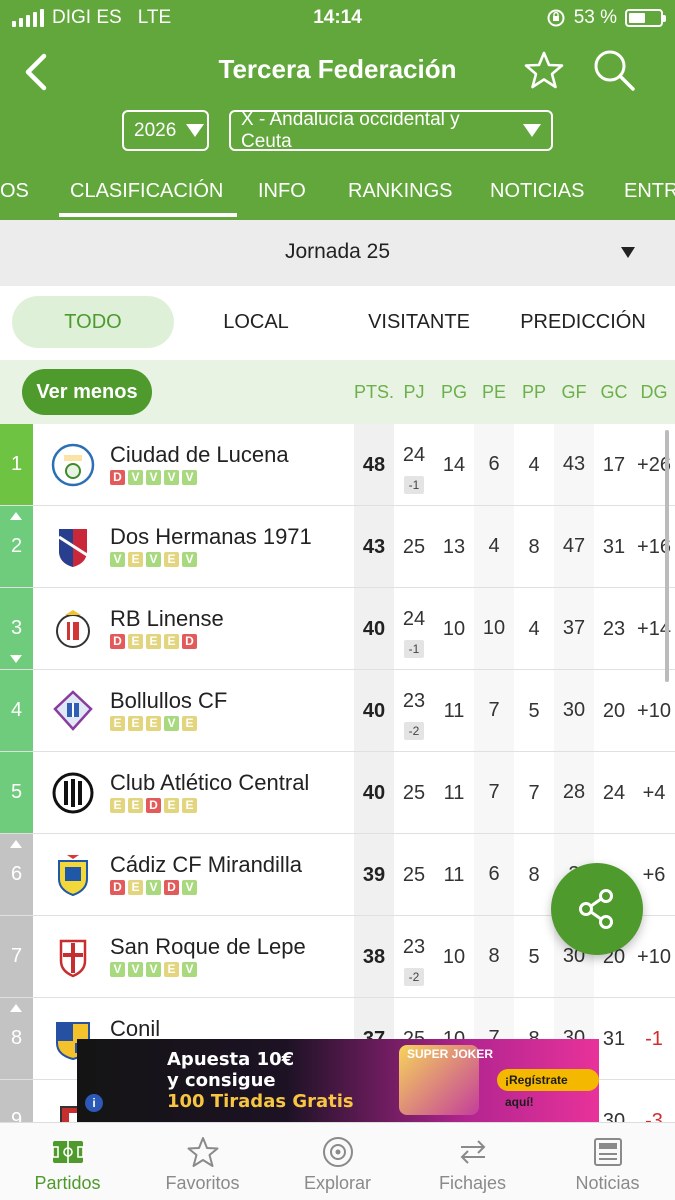  What do you see at coordinates (614, 629) in the screenshot?
I see `stat-cell-gc: 23` at bounding box center [614, 629].